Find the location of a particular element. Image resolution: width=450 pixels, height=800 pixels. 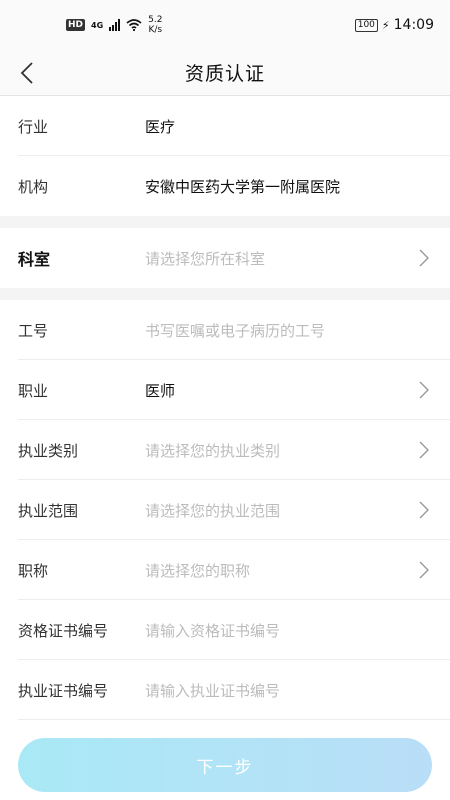

speed-unit: K/s is located at coordinates (155, 30).